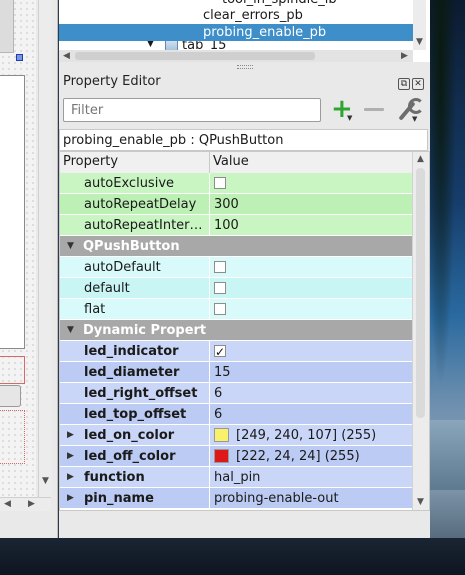 Image resolution: width=465 pixels, height=575 pixels. I want to click on close-icon: ✕, so click(418, 84).